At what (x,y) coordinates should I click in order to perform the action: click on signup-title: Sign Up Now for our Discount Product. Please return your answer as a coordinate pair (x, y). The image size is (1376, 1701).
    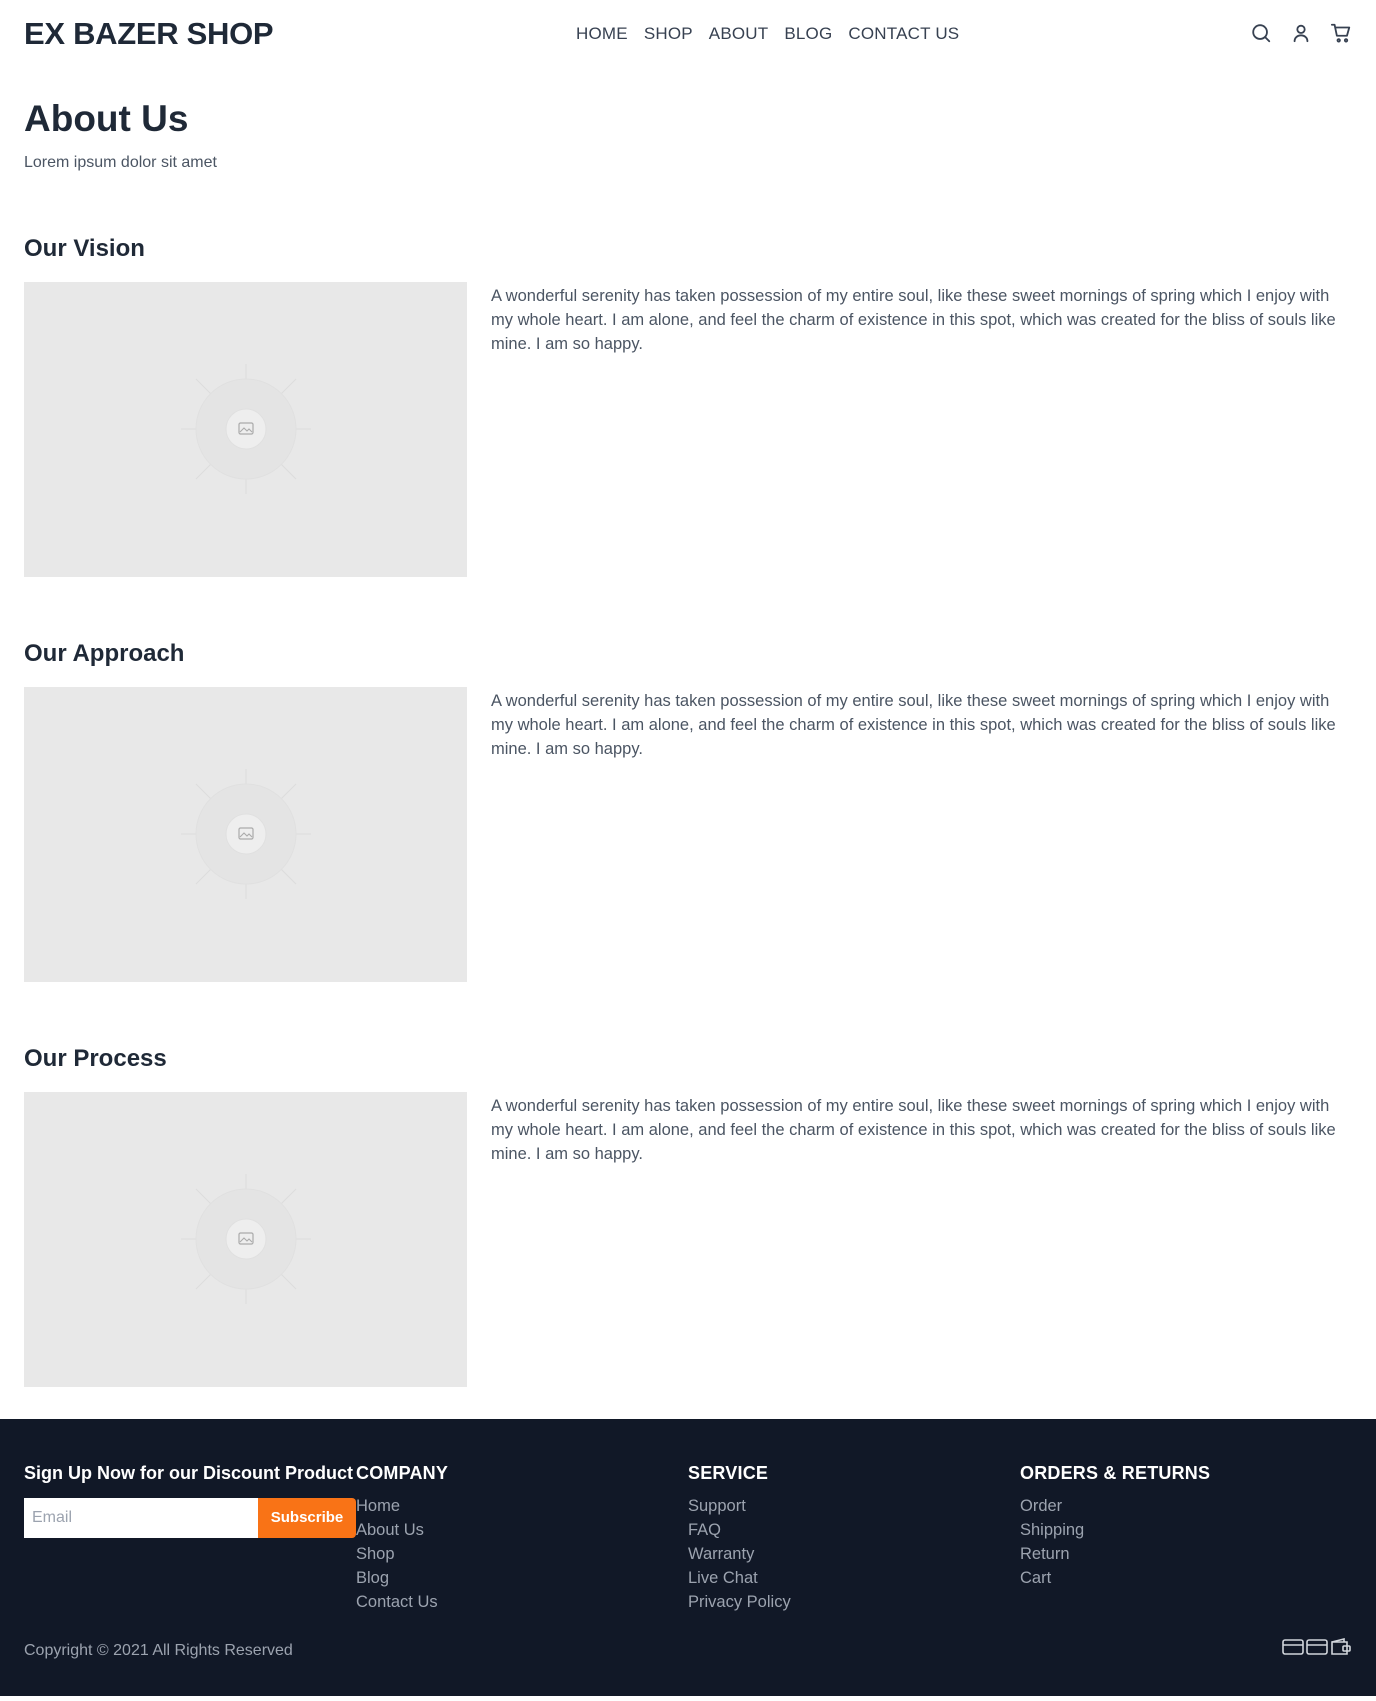
    Looking at the image, I should click on (188, 1472).